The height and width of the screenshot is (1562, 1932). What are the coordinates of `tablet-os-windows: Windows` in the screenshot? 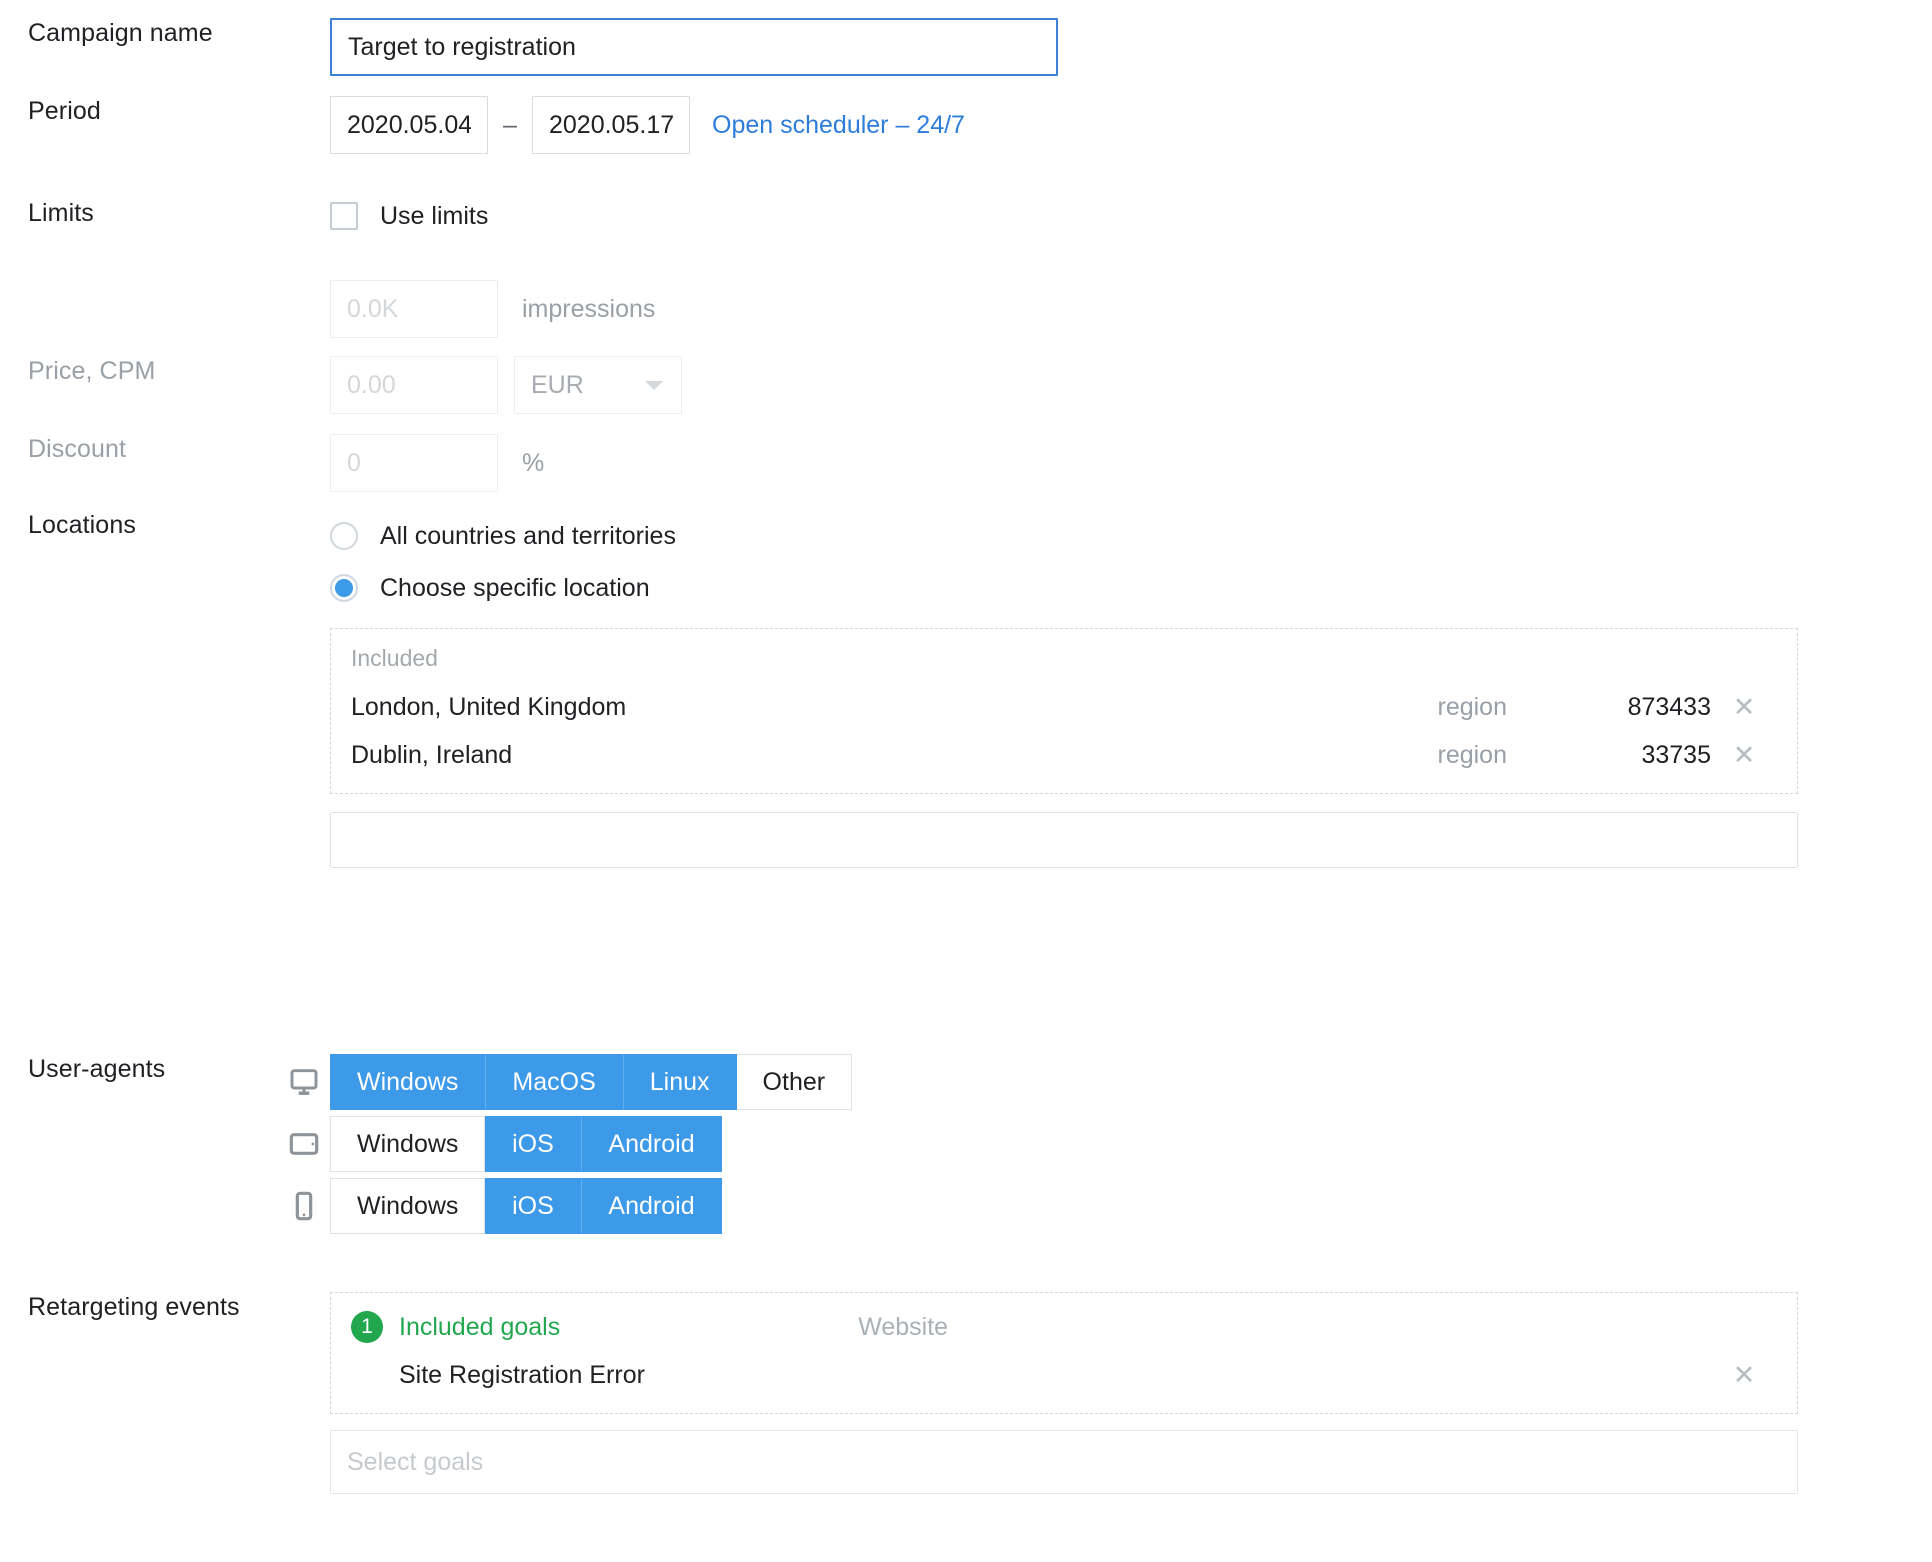 It's located at (408, 1144).